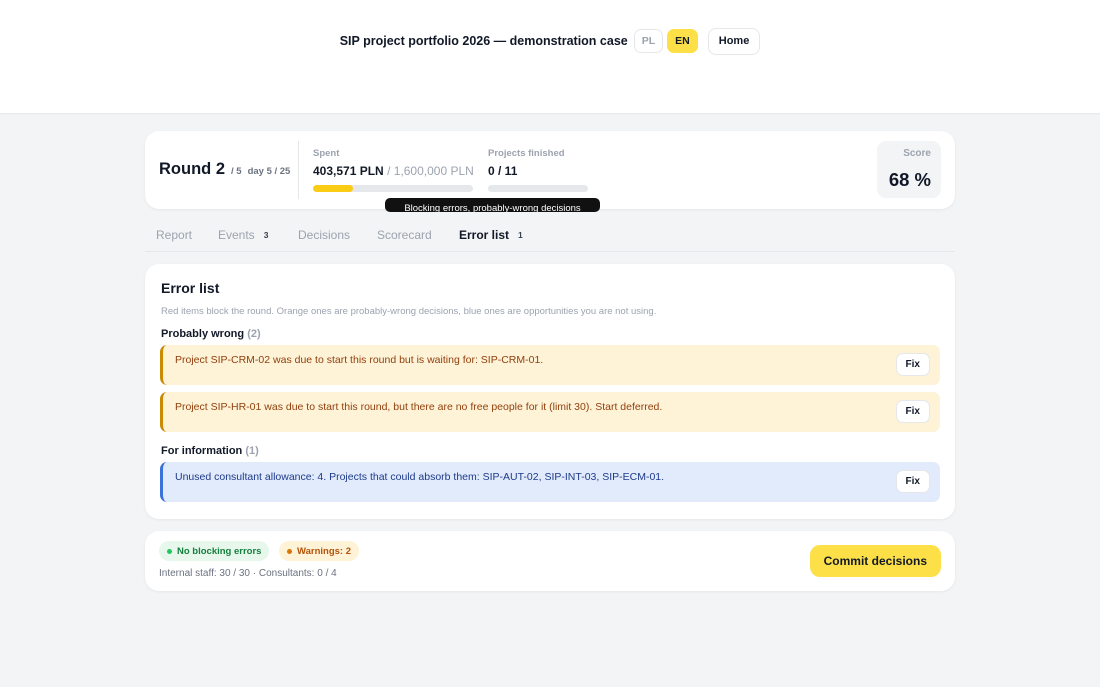 The width and height of the screenshot is (1100, 687). I want to click on finished-metric: Projects finished 0 / 11, so click(526, 163).